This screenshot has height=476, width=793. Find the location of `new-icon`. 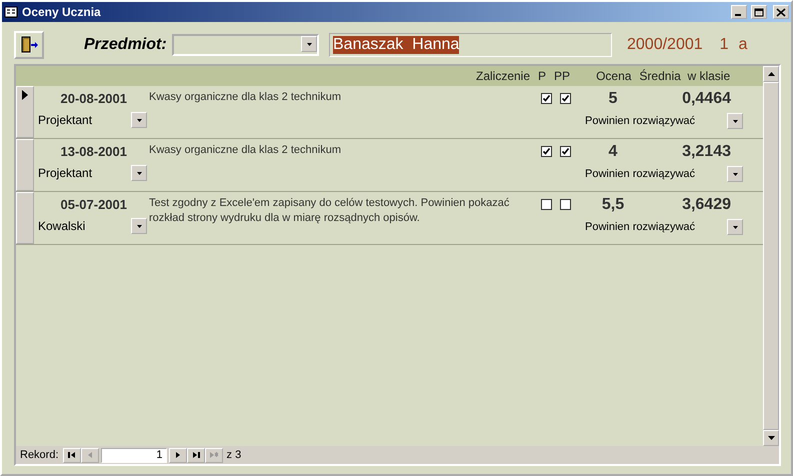

new-icon is located at coordinates (214, 455).